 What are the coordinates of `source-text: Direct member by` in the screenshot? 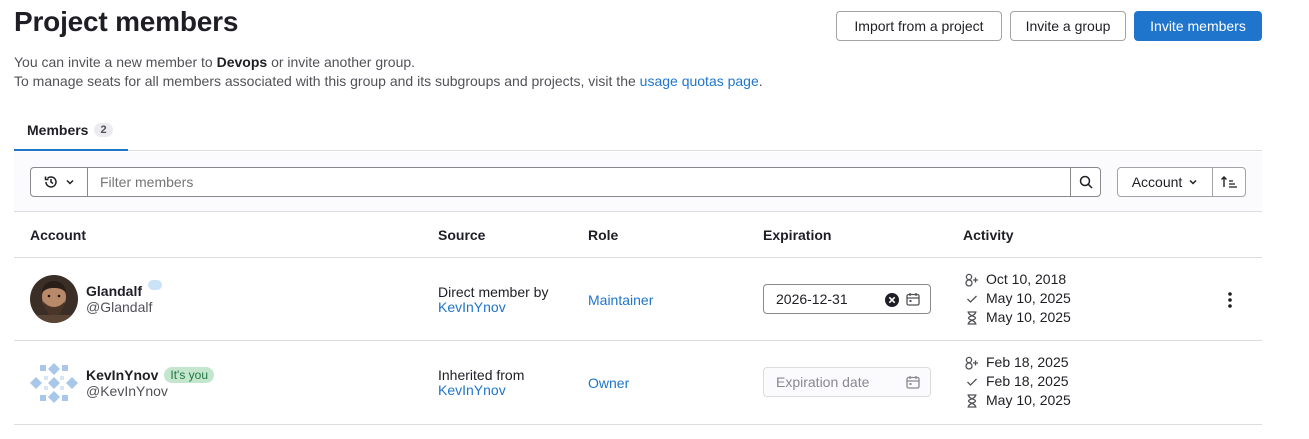 It's located at (493, 292).